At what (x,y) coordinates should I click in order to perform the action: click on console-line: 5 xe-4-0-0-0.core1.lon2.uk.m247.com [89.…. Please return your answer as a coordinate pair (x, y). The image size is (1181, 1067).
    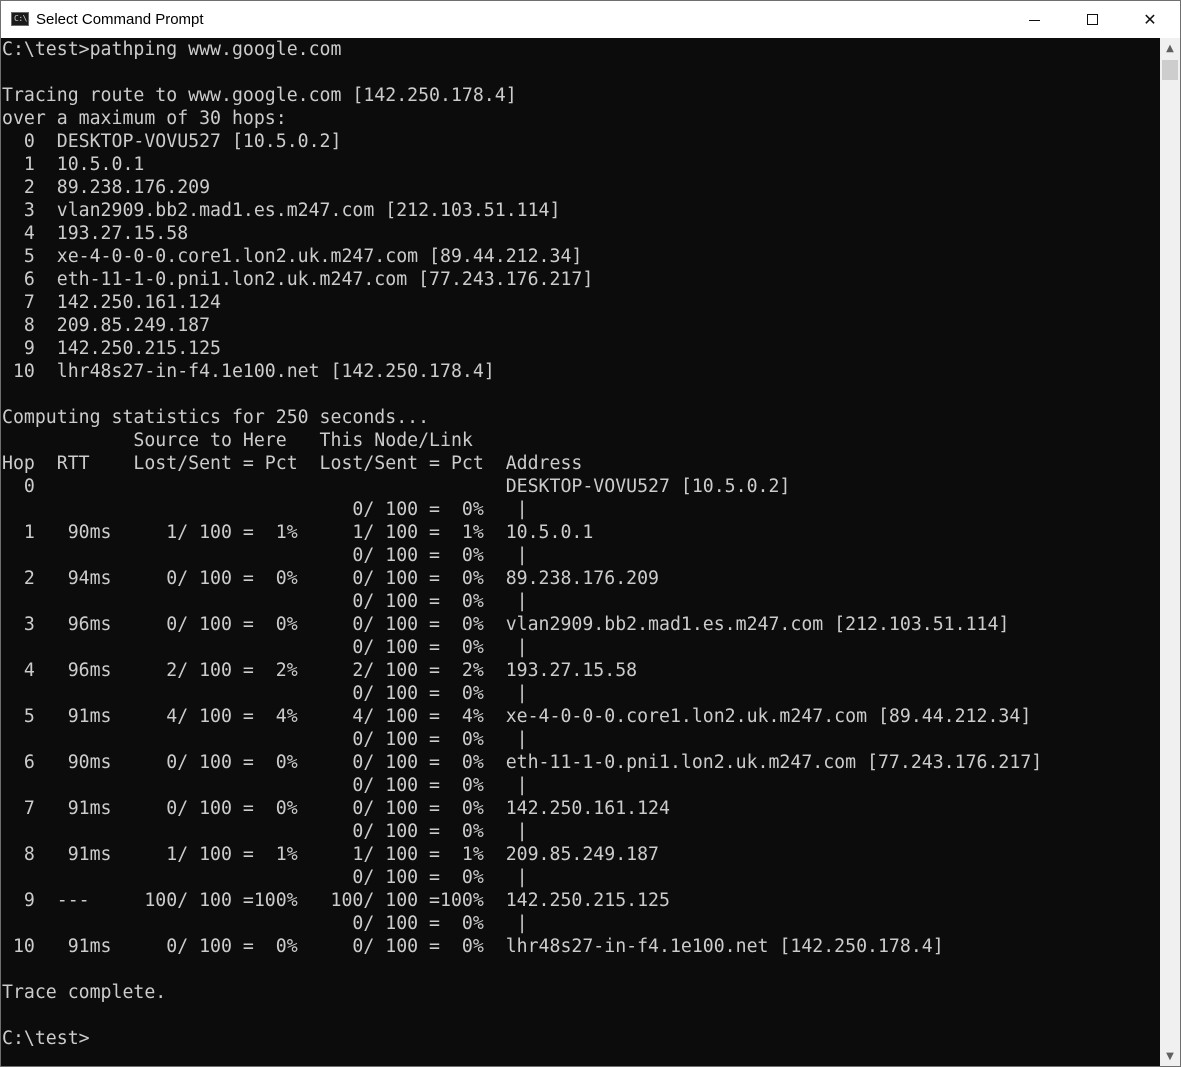
    Looking at the image, I should click on (292, 256).